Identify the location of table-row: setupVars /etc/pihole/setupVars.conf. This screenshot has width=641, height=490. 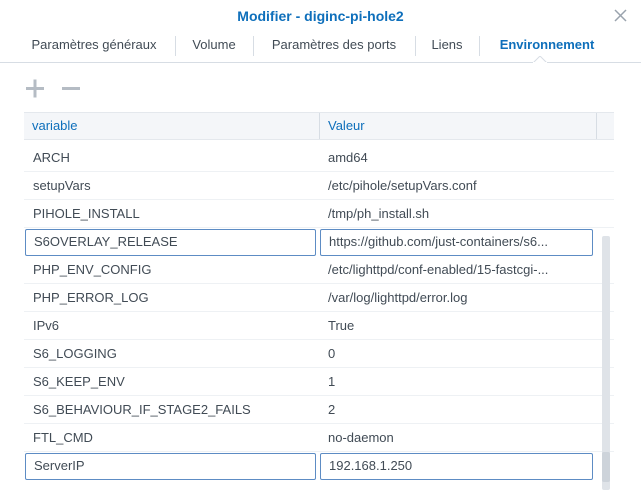
(319, 186).